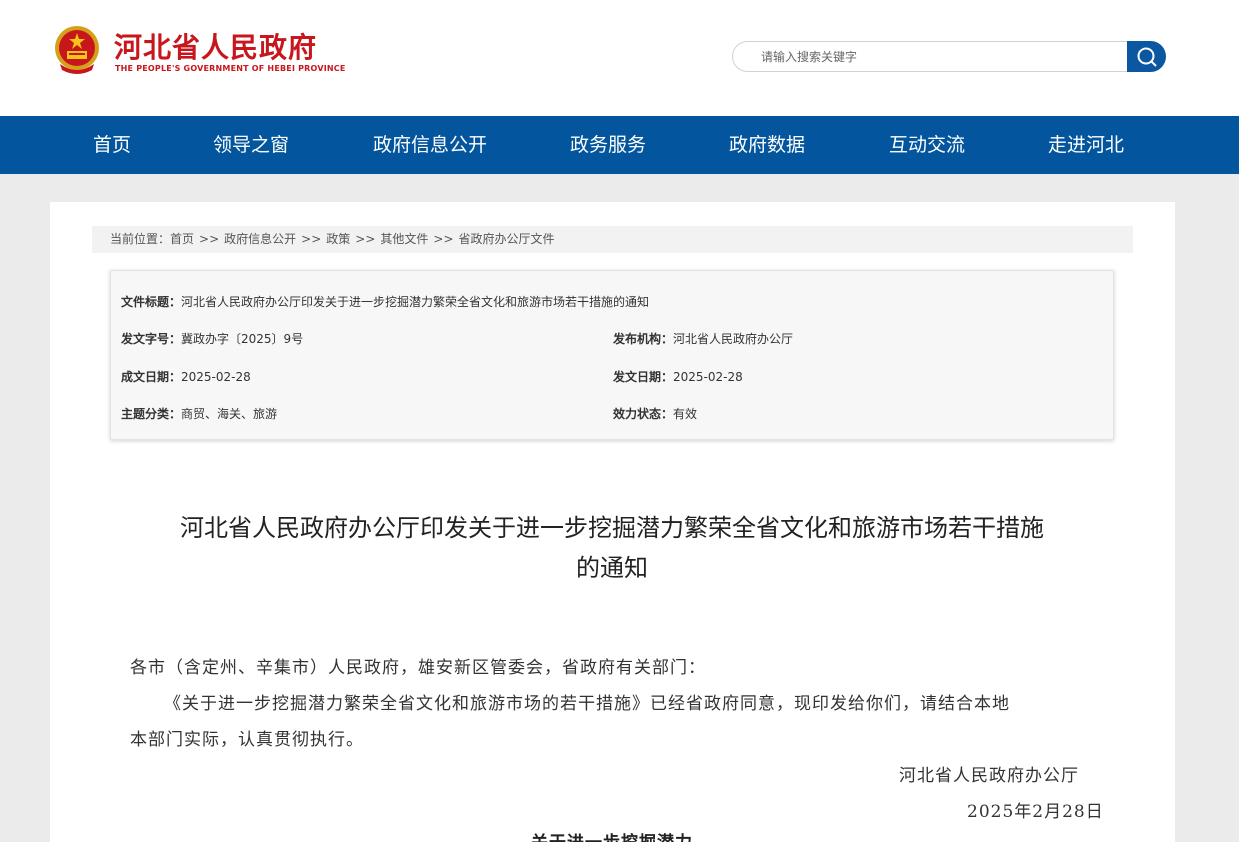 The width and height of the screenshot is (1239, 842). What do you see at coordinates (1086, 145) in the screenshot?
I see `nav-item-about-hebei: 走进河北` at bounding box center [1086, 145].